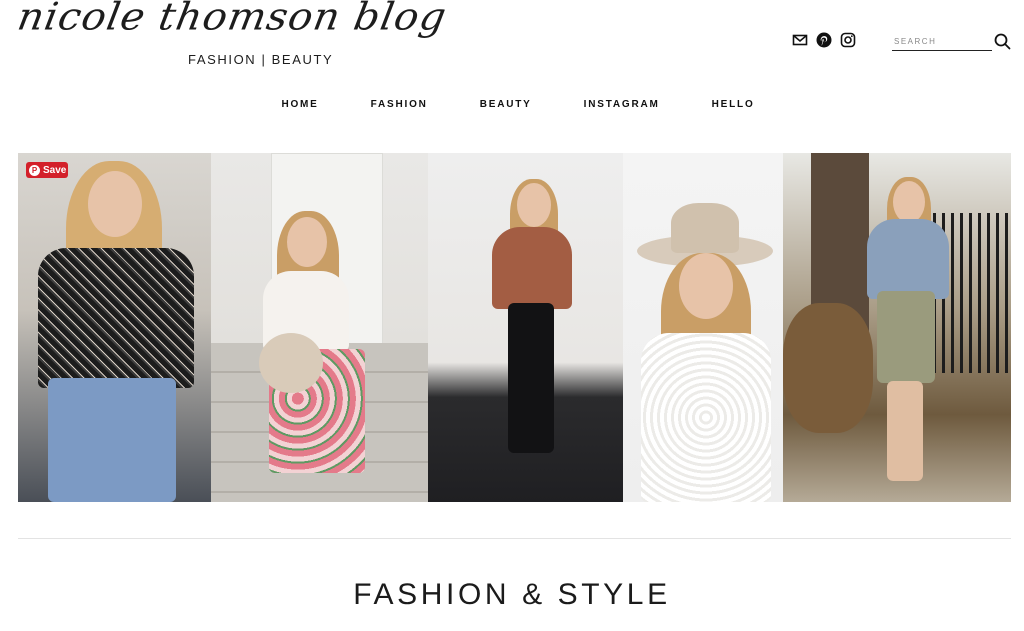 The image size is (1024, 631). What do you see at coordinates (828, 368) in the screenshot?
I see `photo-shrub` at bounding box center [828, 368].